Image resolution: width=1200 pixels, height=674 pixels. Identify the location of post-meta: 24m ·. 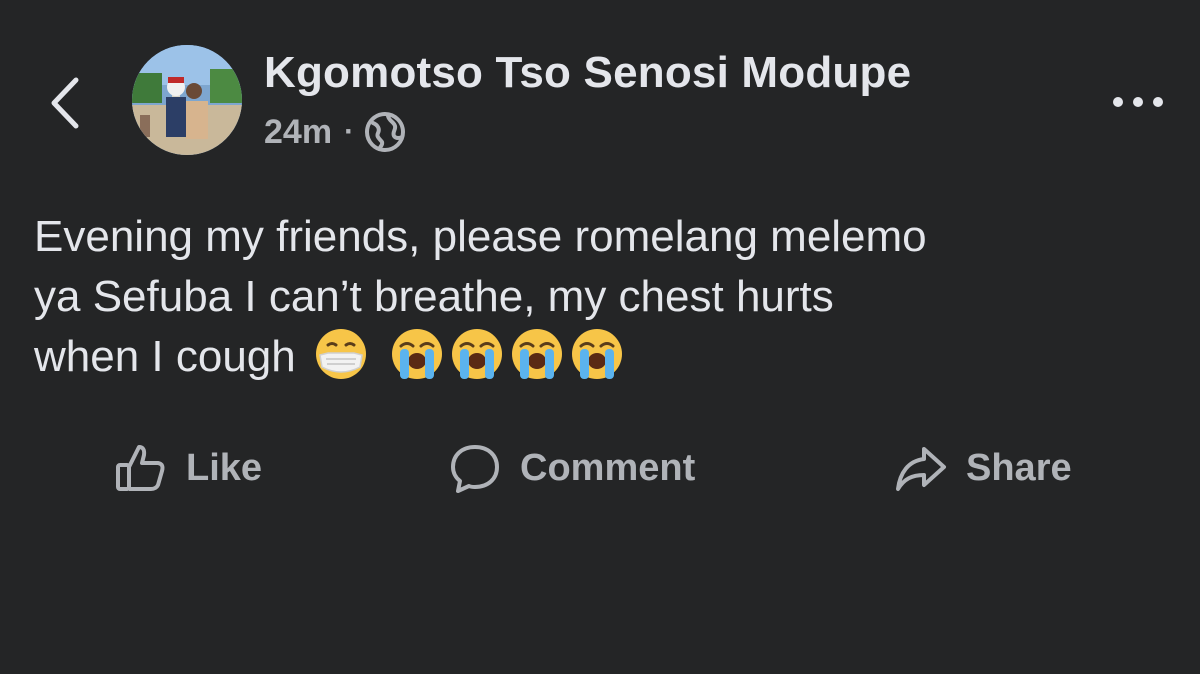
(335, 132).